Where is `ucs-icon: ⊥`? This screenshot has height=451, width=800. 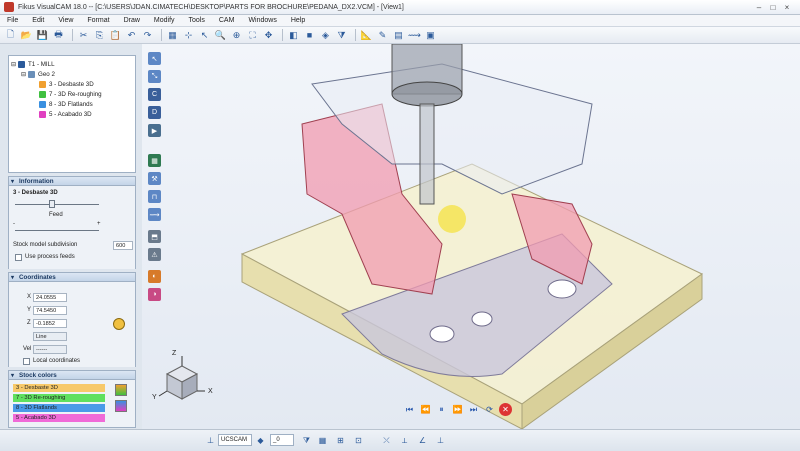 ucs-icon: ⊥ is located at coordinates (210, 440).